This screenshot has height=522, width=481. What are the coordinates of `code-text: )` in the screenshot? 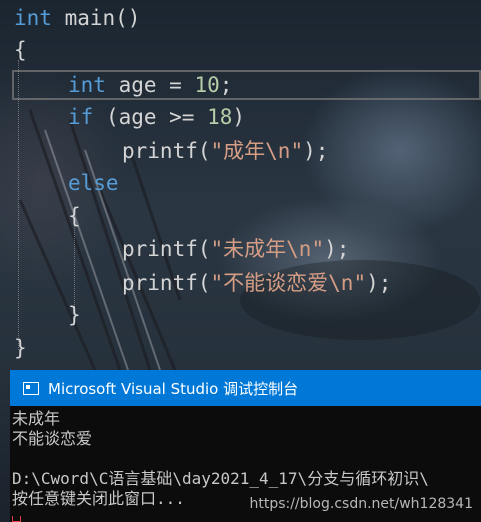 It's located at (239, 117).